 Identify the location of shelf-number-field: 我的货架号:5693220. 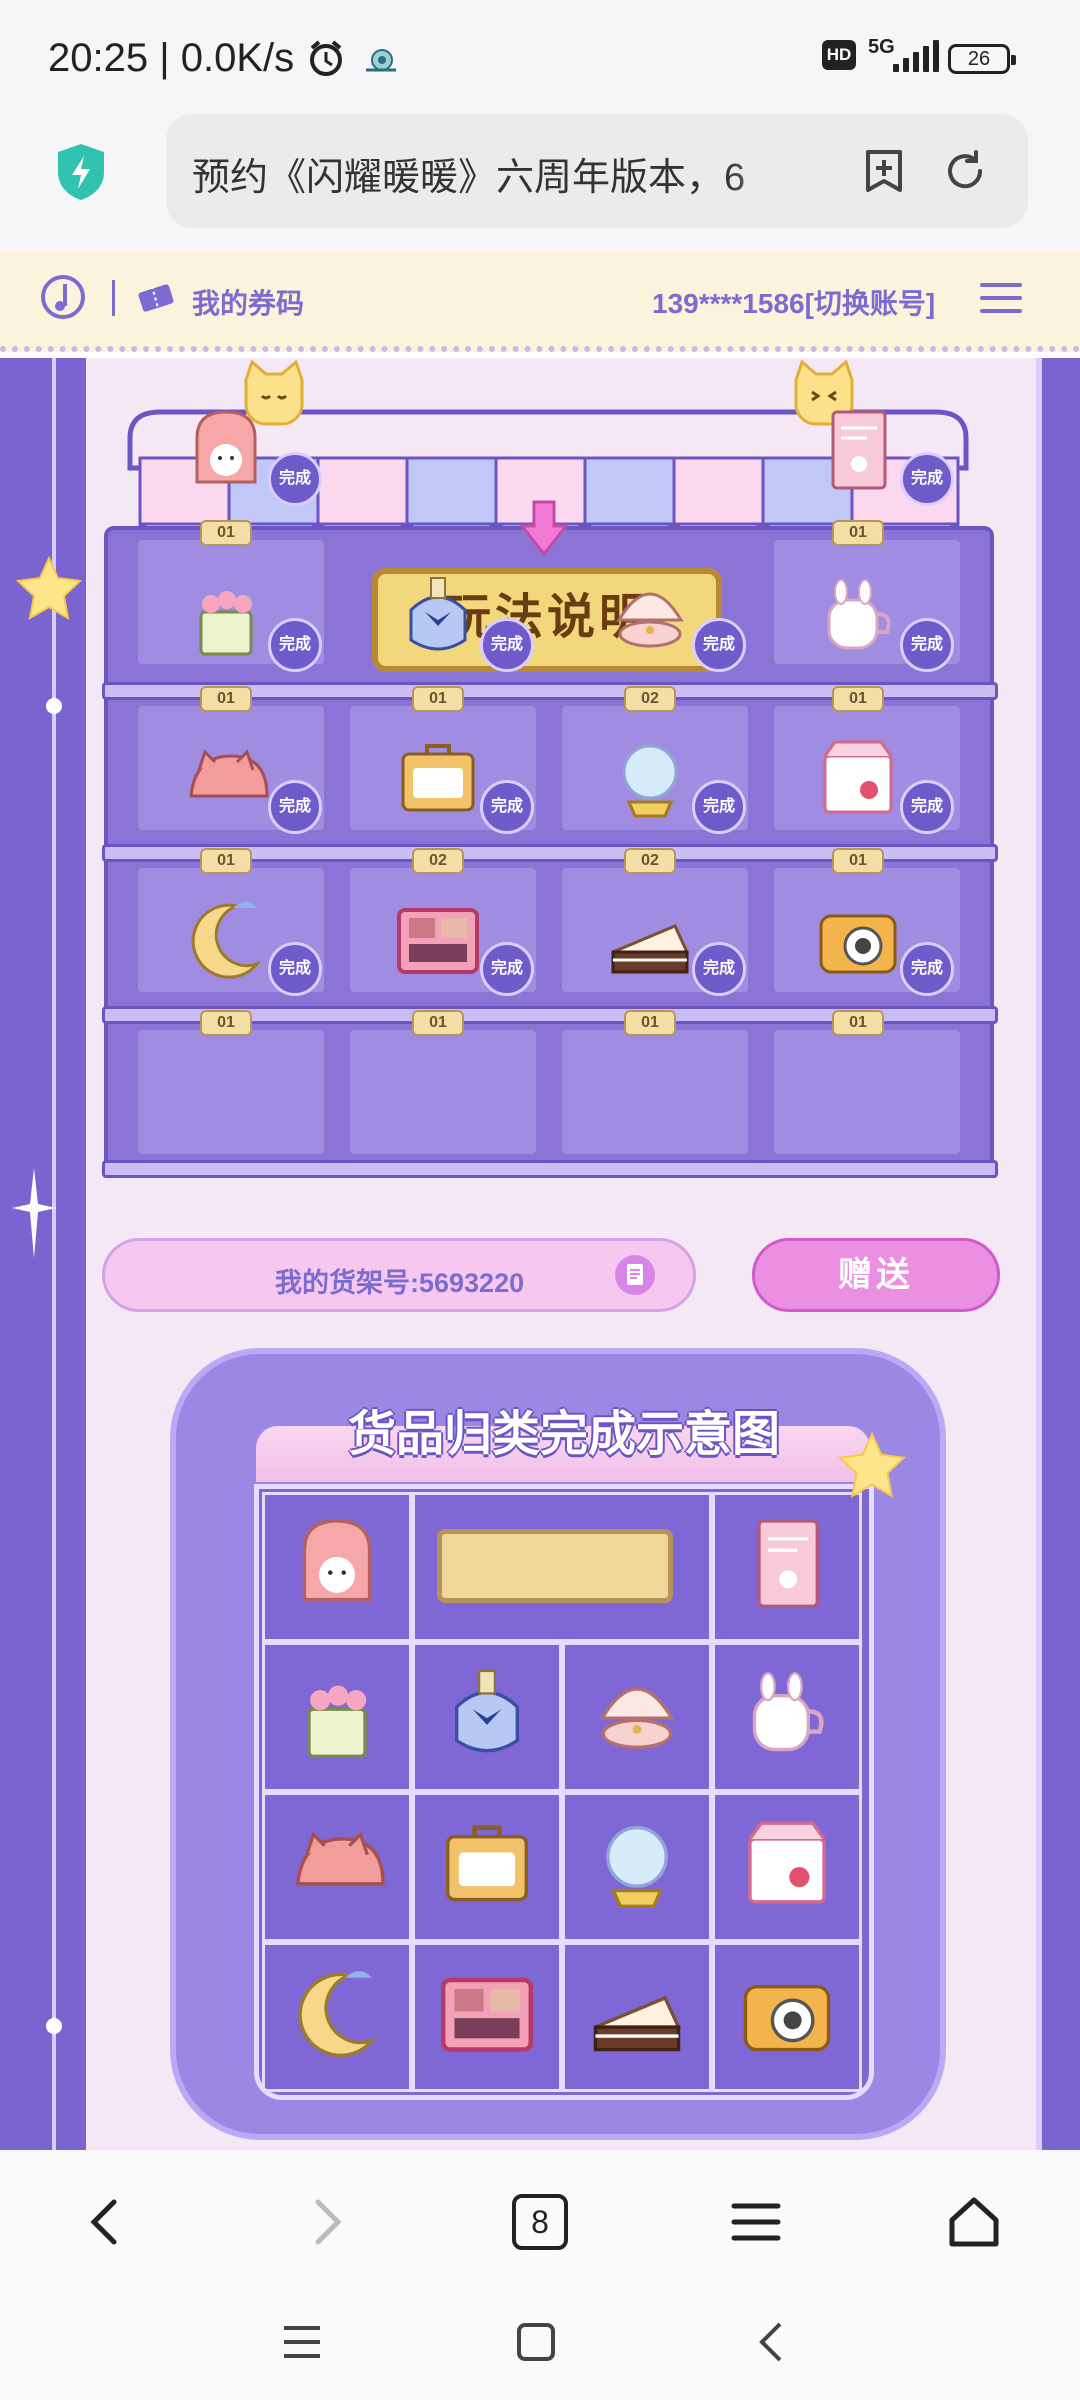
(399, 1275).